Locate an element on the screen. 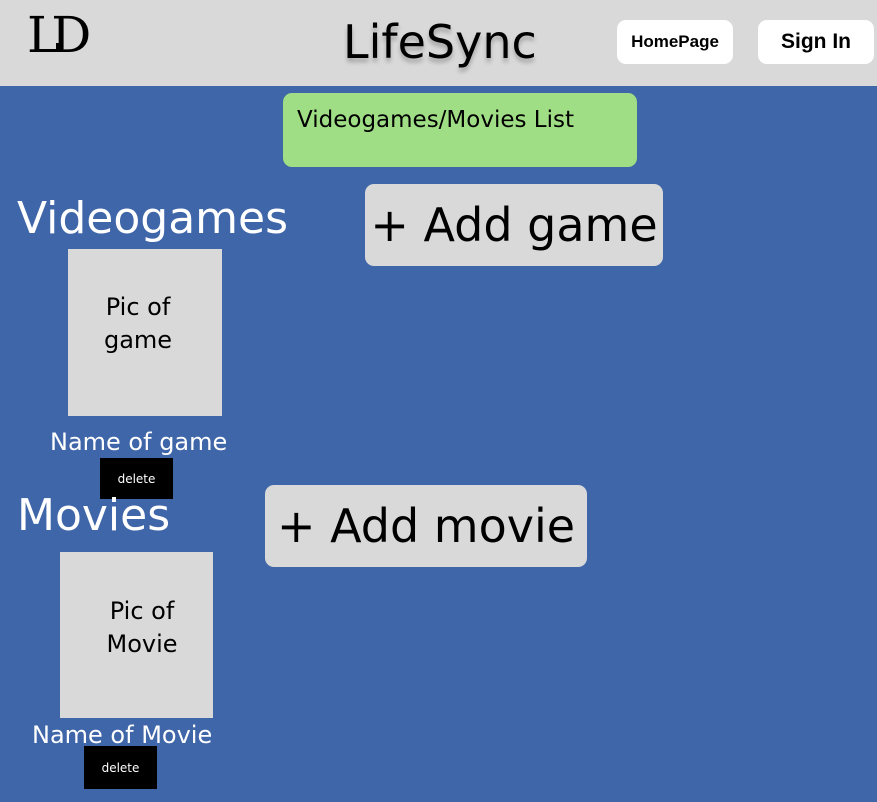 This screenshot has width=877, height=802. game-picture-label-line1: Pic of is located at coordinates (138, 307).